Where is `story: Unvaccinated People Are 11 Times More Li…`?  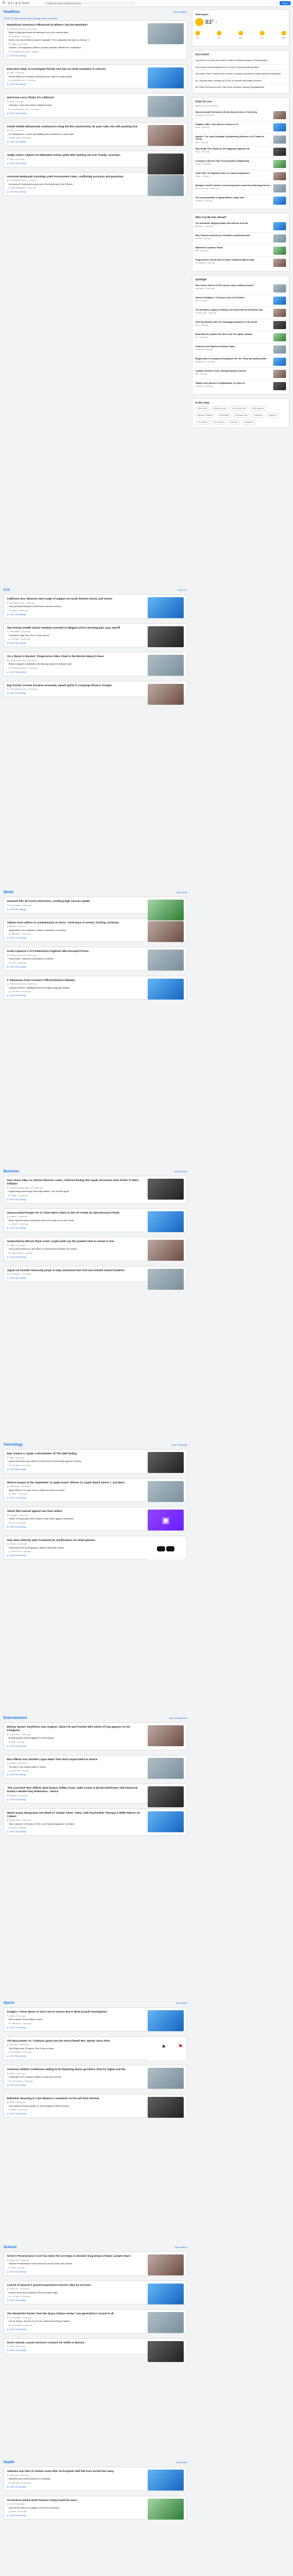 story: Unvaccinated People Are 11 Times More Li… is located at coordinates (95, 1220).